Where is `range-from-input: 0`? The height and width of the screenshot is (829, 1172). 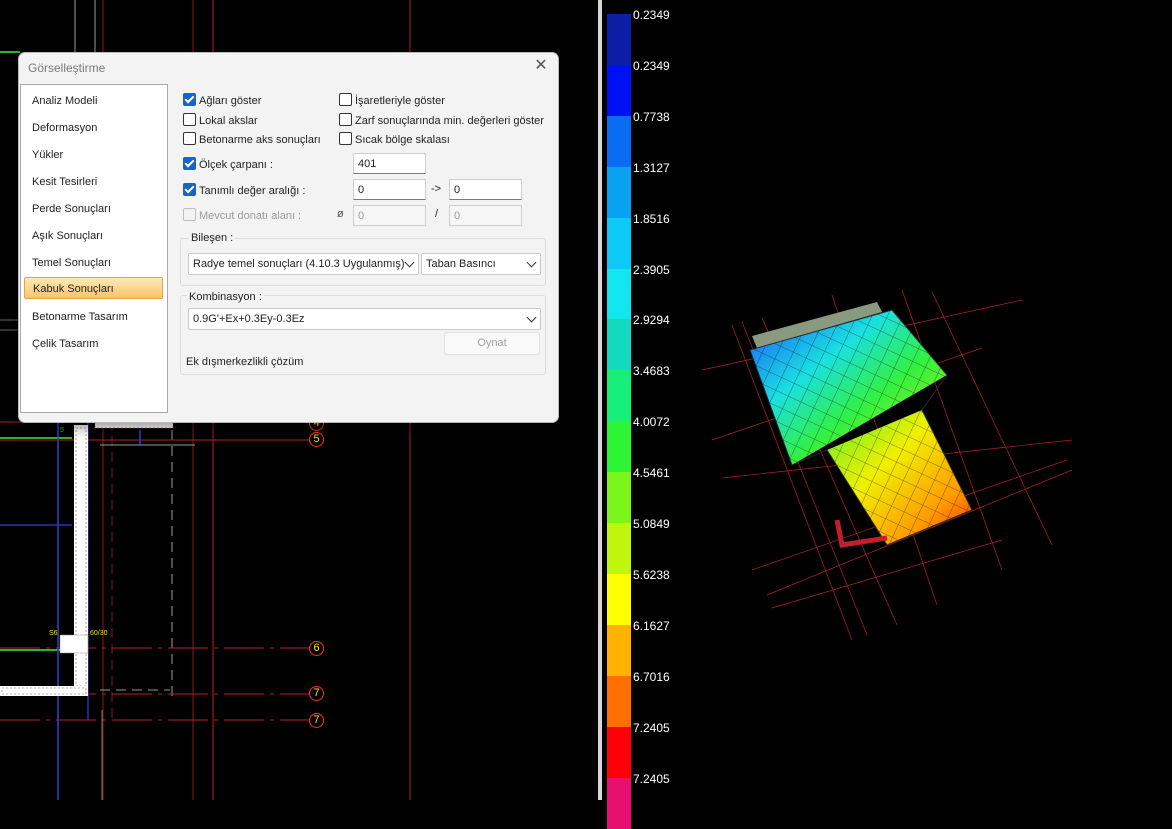 range-from-input: 0 is located at coordinates (389, 189).